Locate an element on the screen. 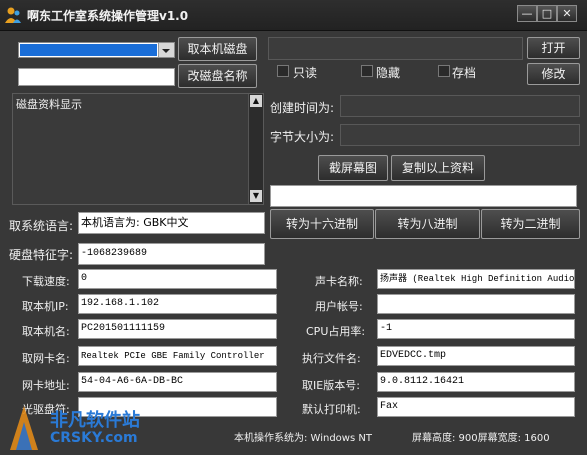 This screenshot has width=587, height=455. disk-serial-field: -1068239689 is located at coordinates (171, 254).